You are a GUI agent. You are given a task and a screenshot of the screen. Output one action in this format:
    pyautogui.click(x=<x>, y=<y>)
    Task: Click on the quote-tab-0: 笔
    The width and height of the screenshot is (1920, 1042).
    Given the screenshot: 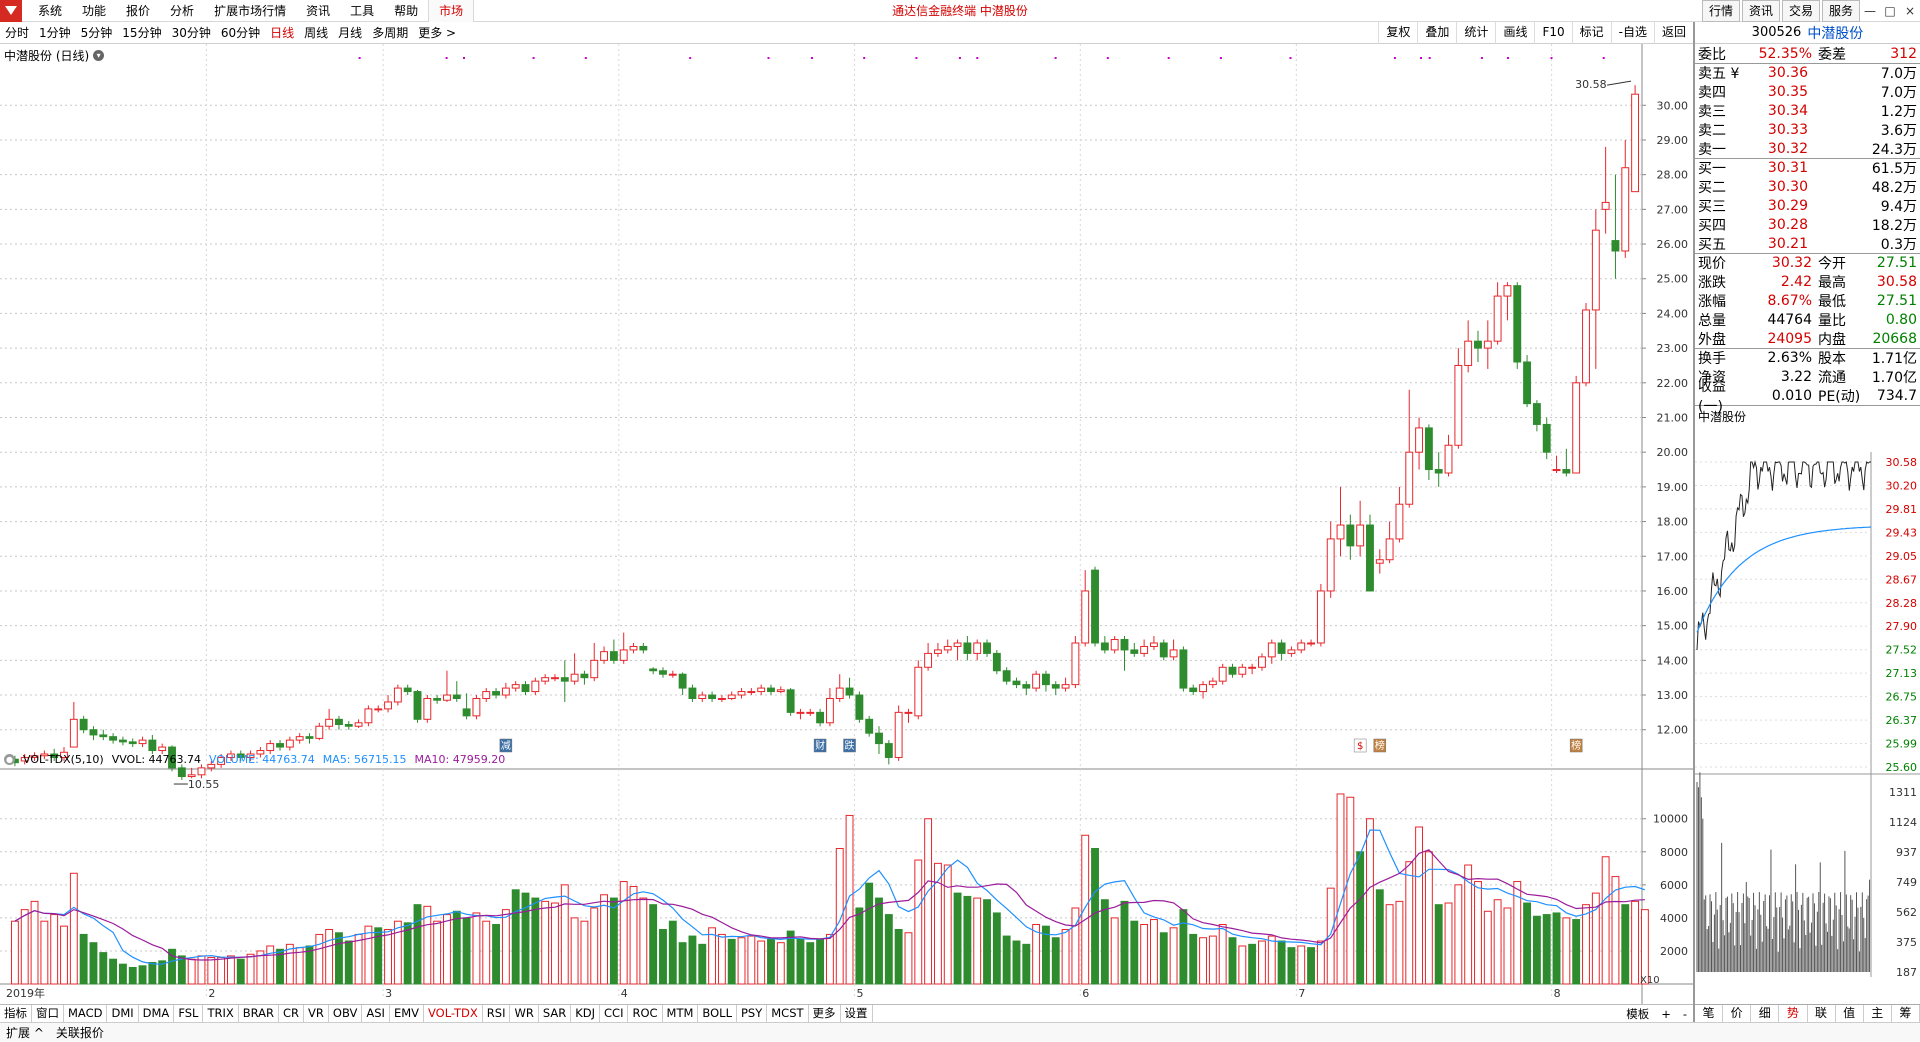 What is the action you would take?
    pyautogui.click(x=1709, y=1013)
    